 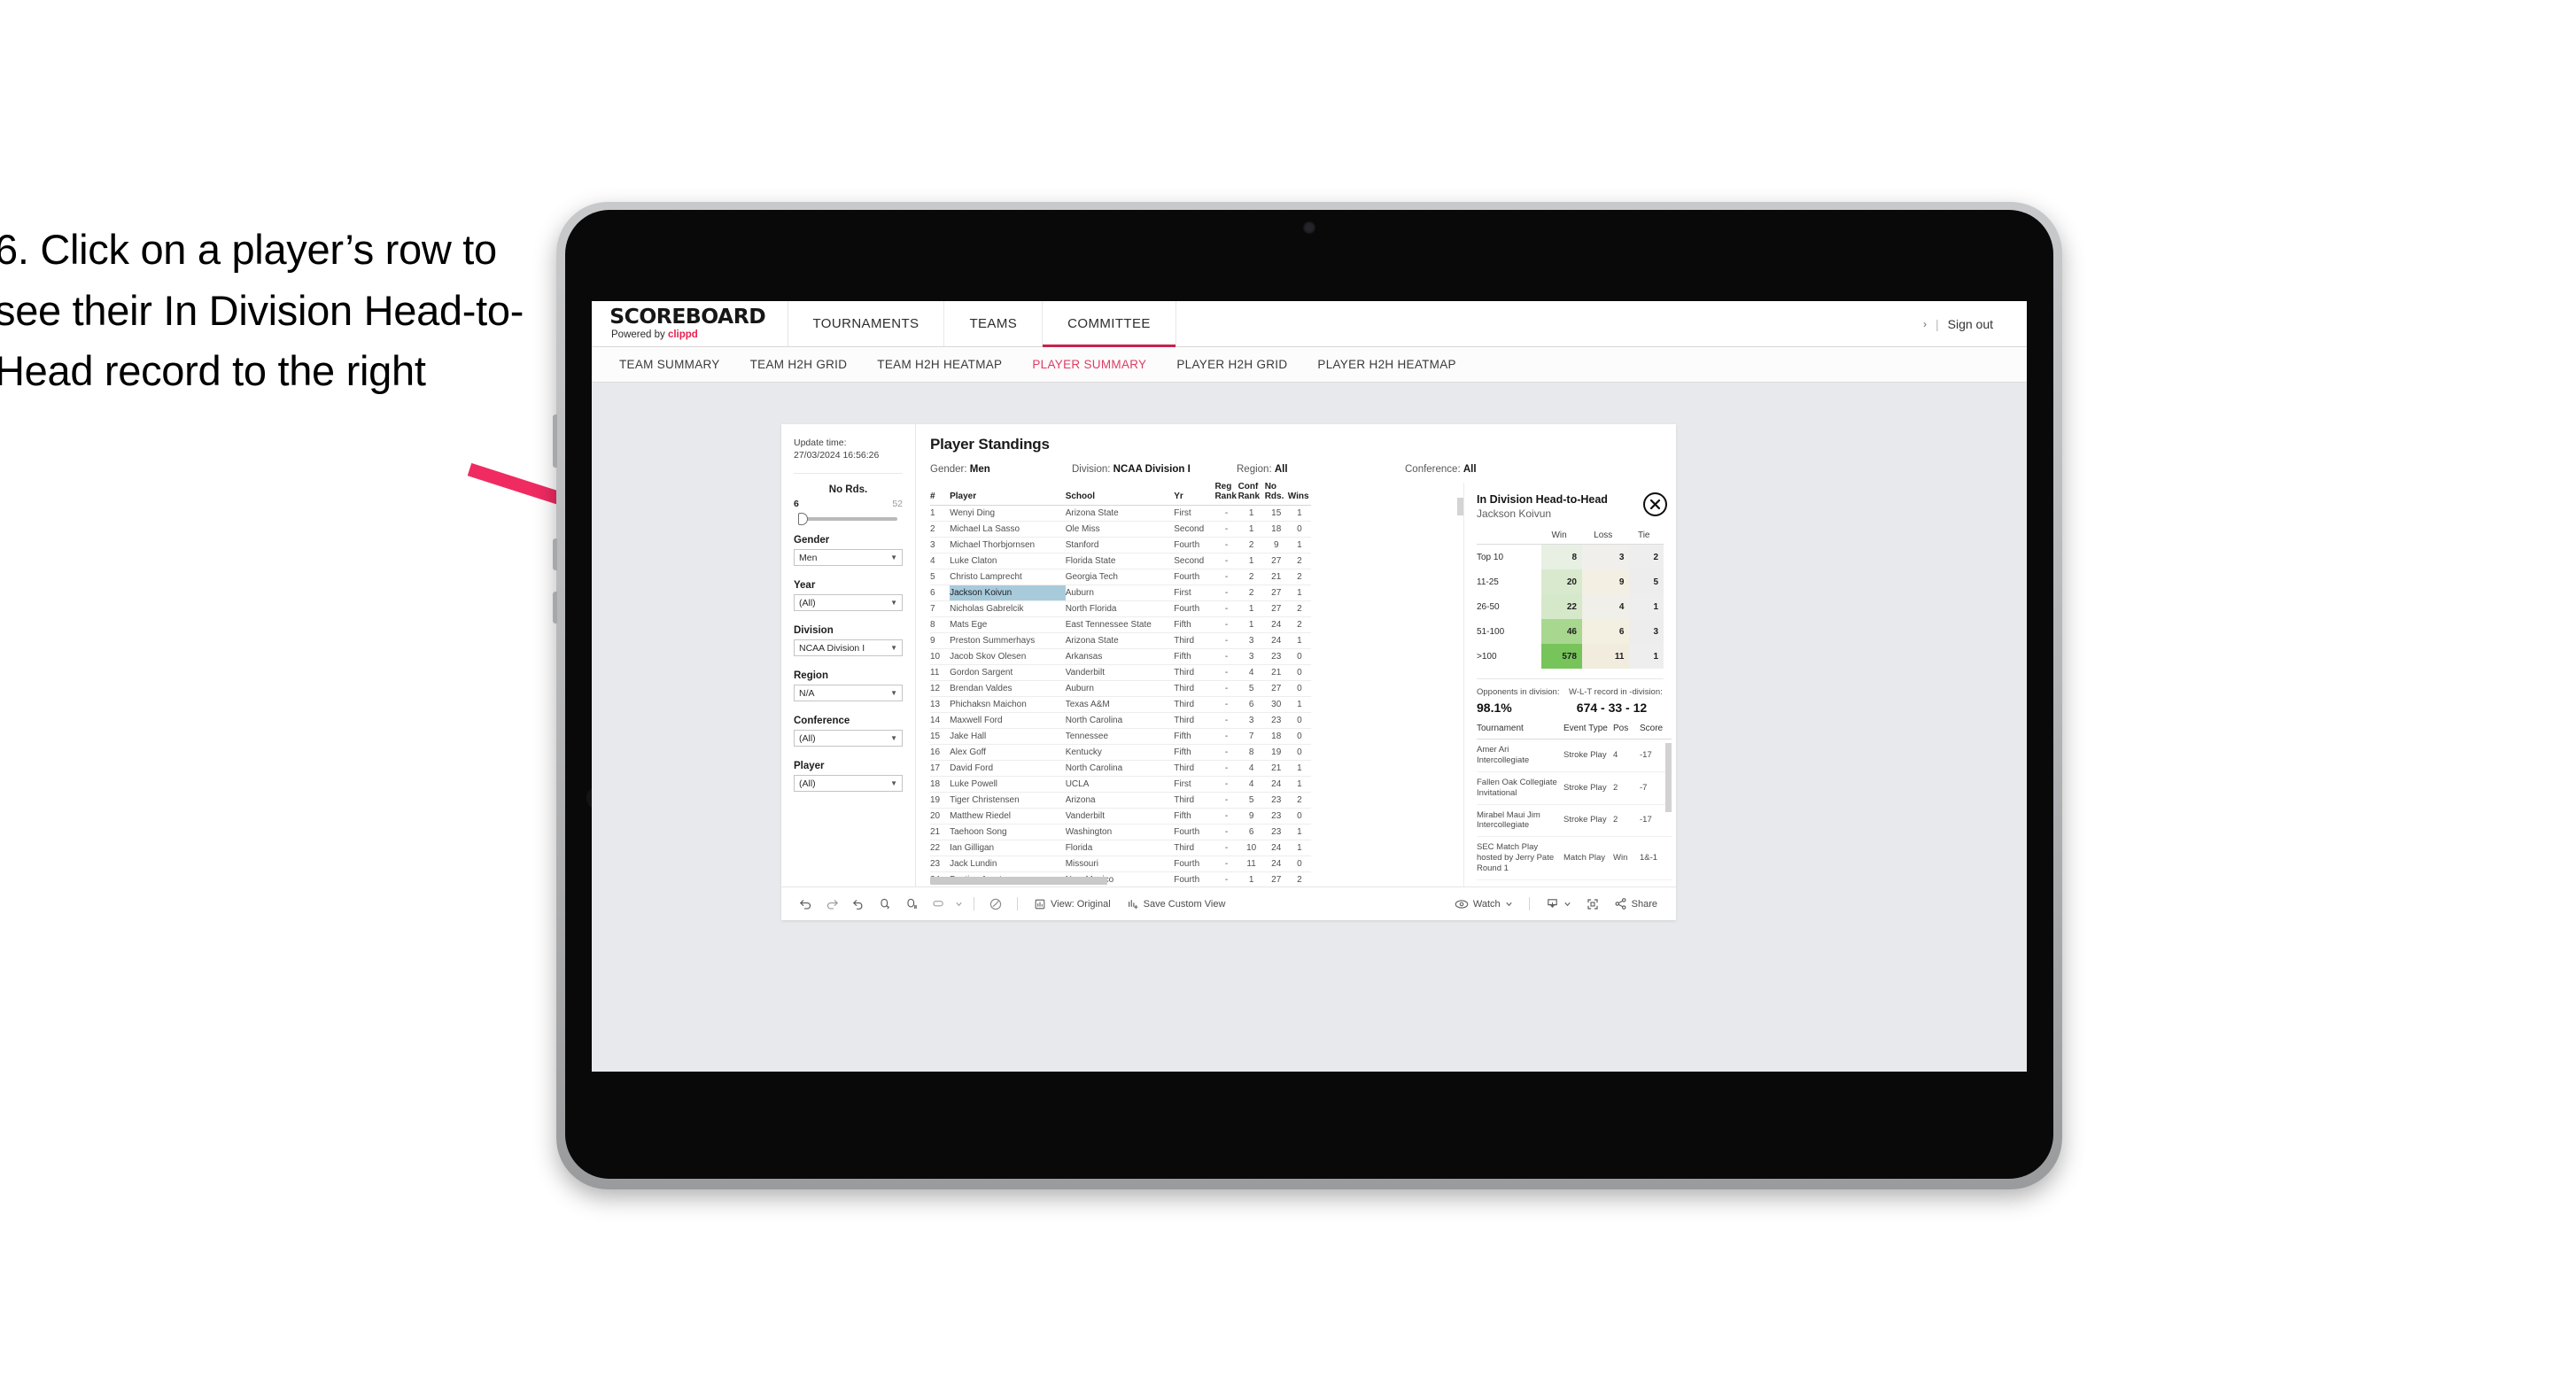 What do you see at coordinates (1109, 324) in the screenshot?
I see `topnav-item-committee: COMMITTEE` at bounding box center [1109, 324].